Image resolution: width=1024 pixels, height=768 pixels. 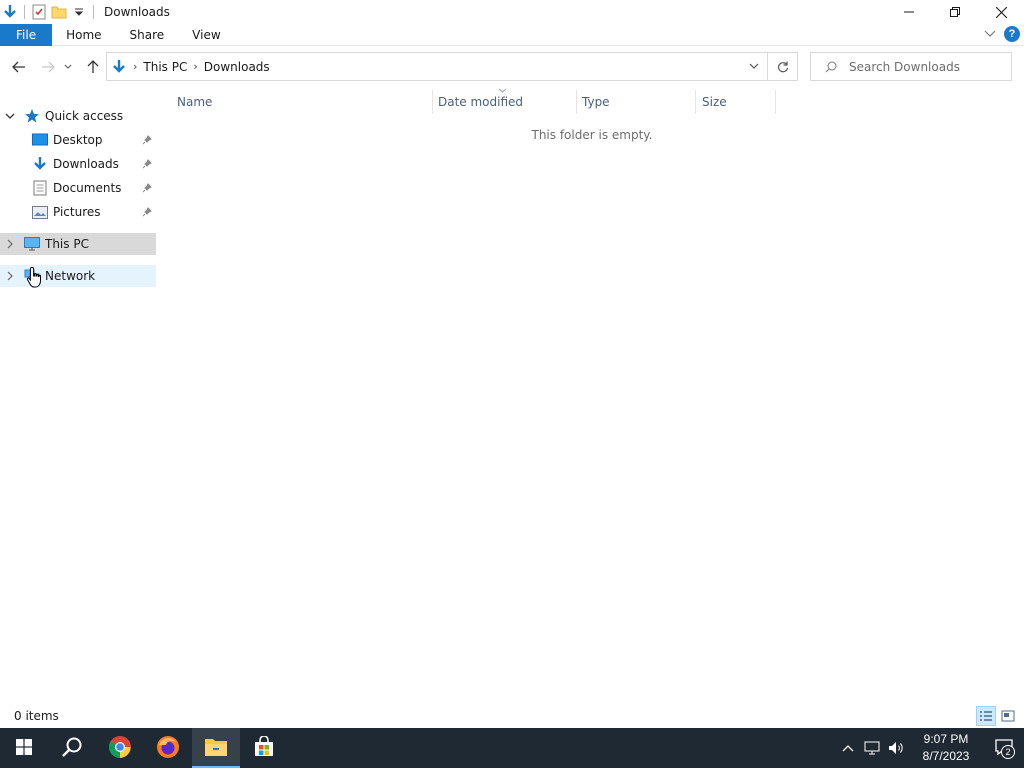 I want to click on details-view-button, so click(x=986, y=716).